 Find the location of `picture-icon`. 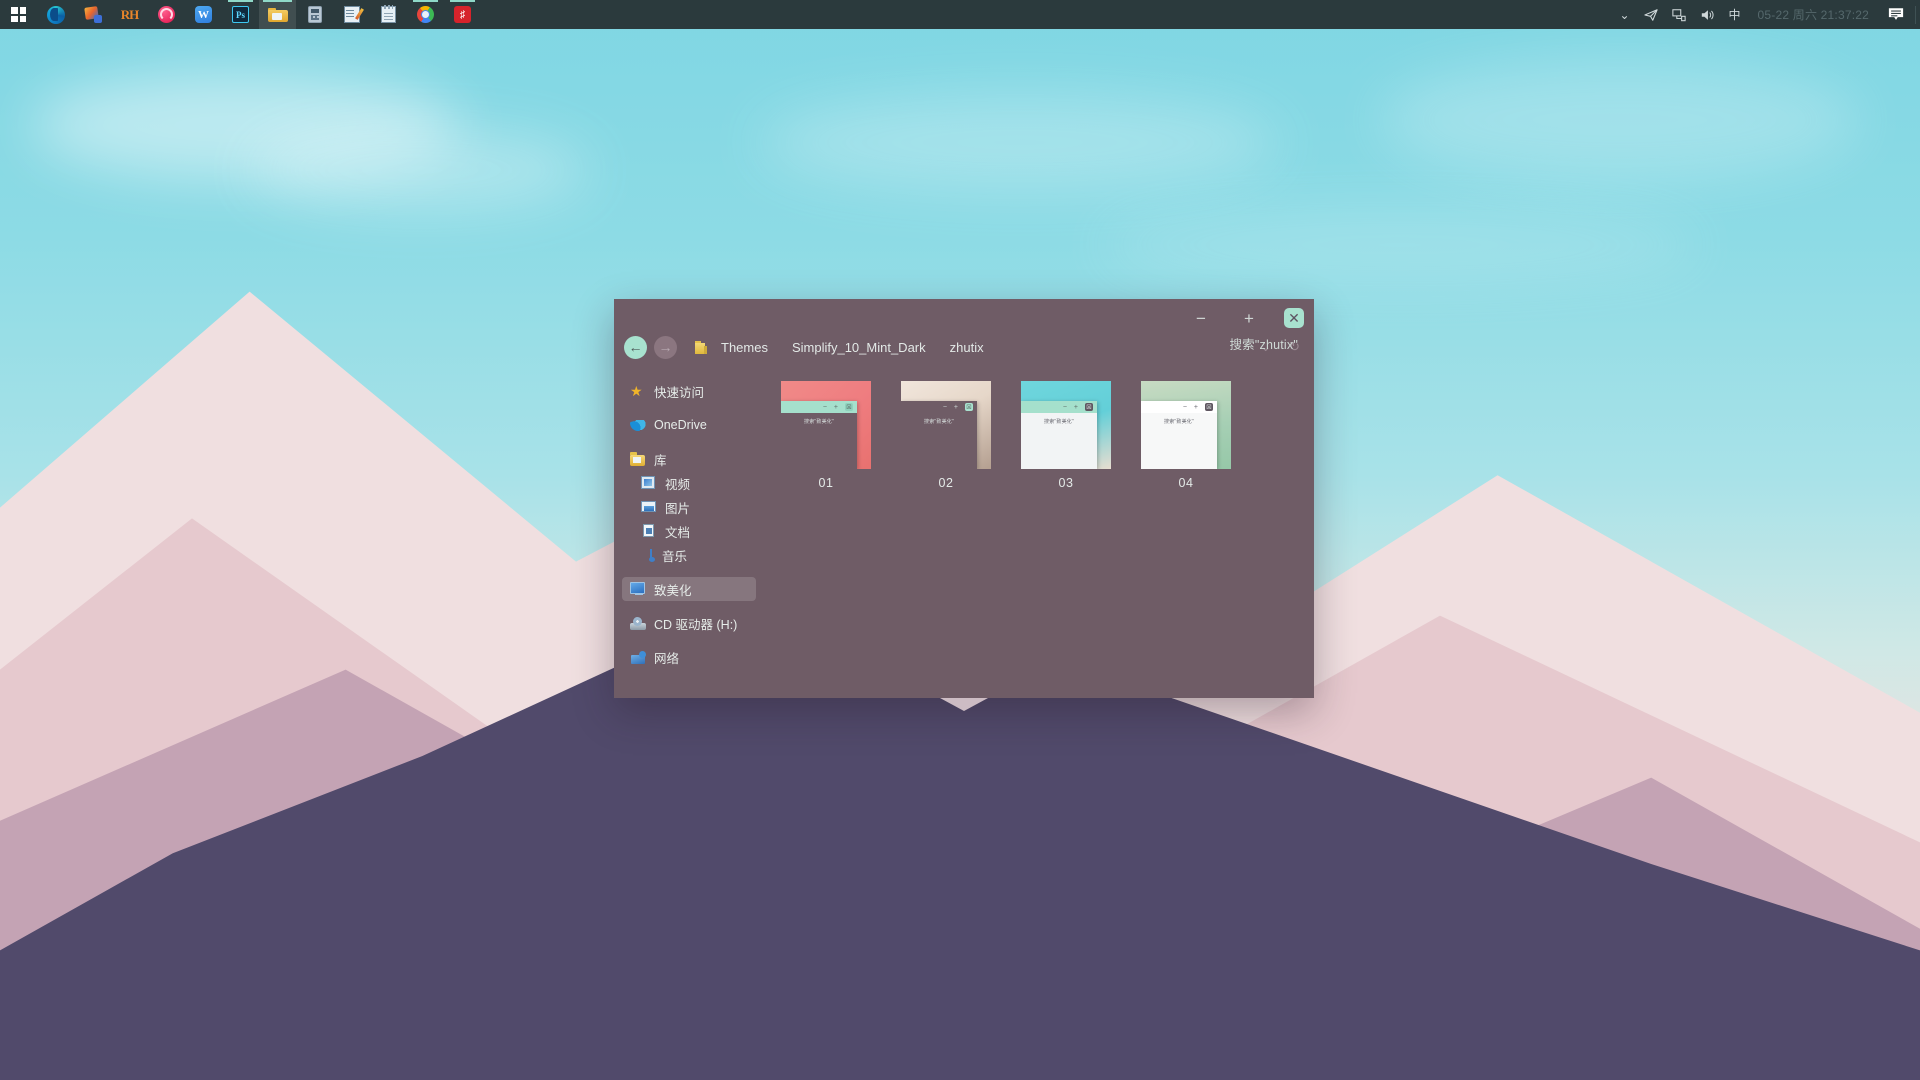

picture-icon is located at coordinates (649, 507).